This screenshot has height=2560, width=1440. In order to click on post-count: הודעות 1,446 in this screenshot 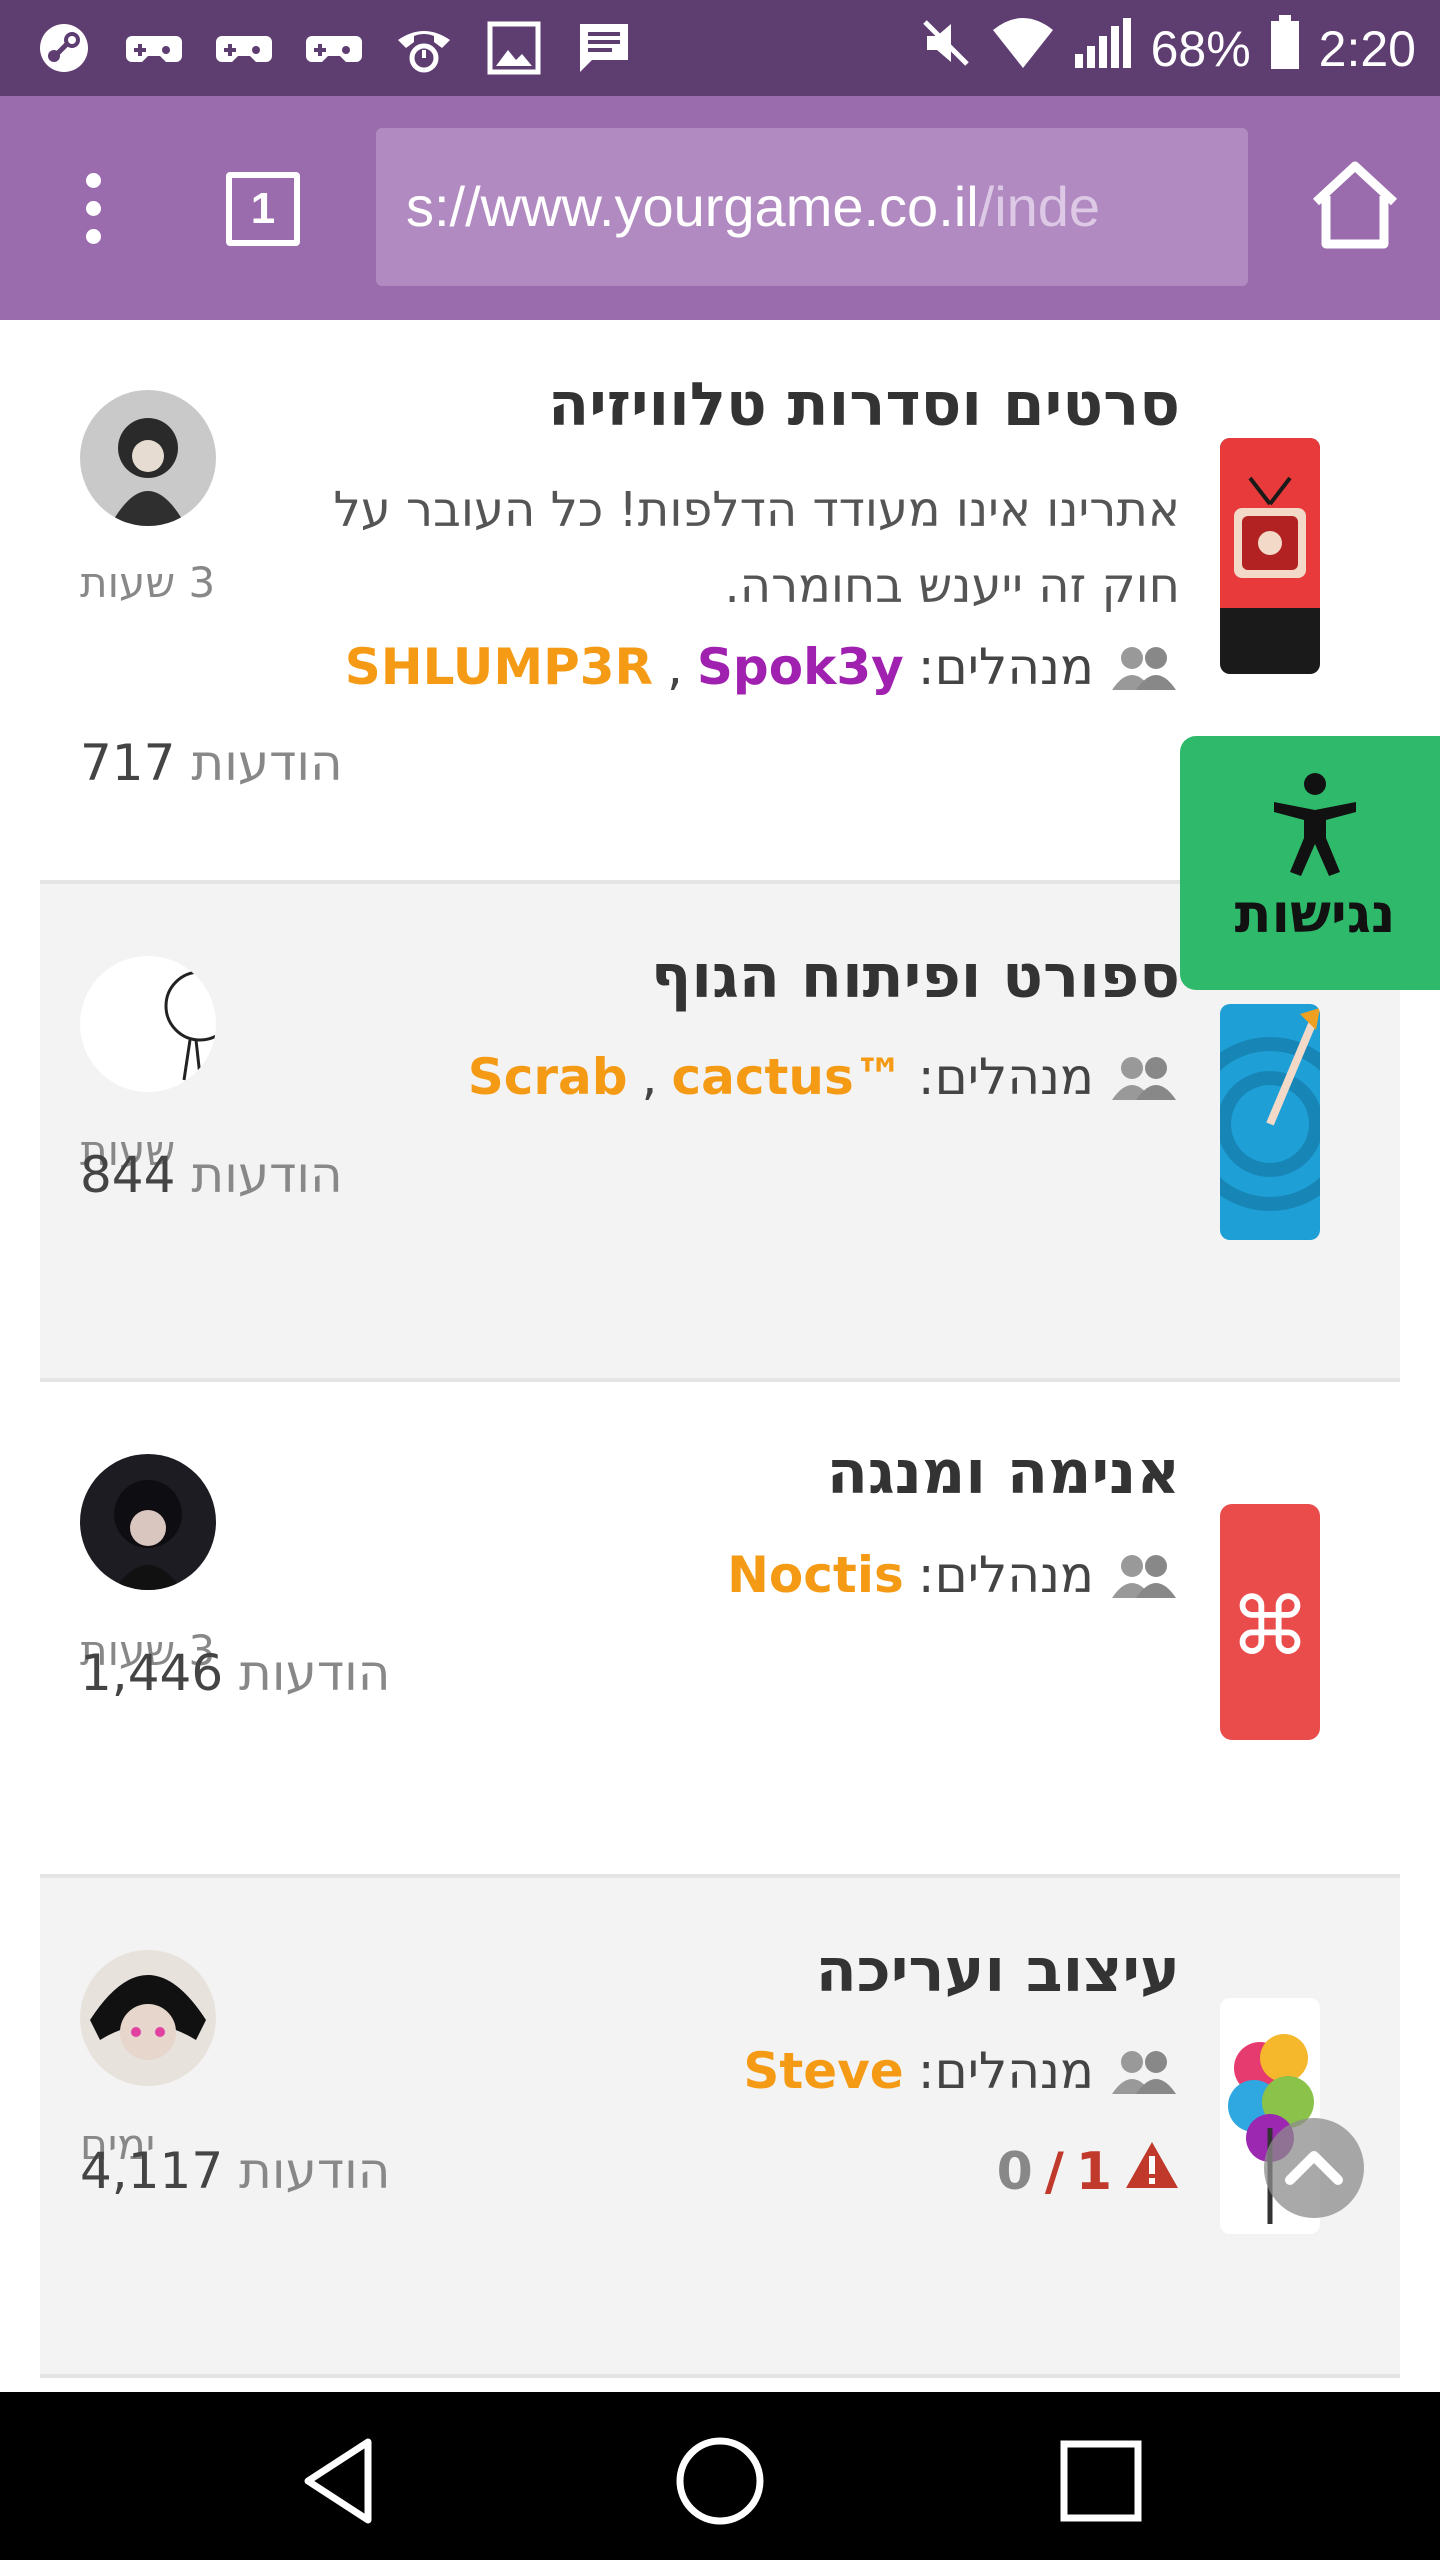, I will do `click(235, 1673)`.